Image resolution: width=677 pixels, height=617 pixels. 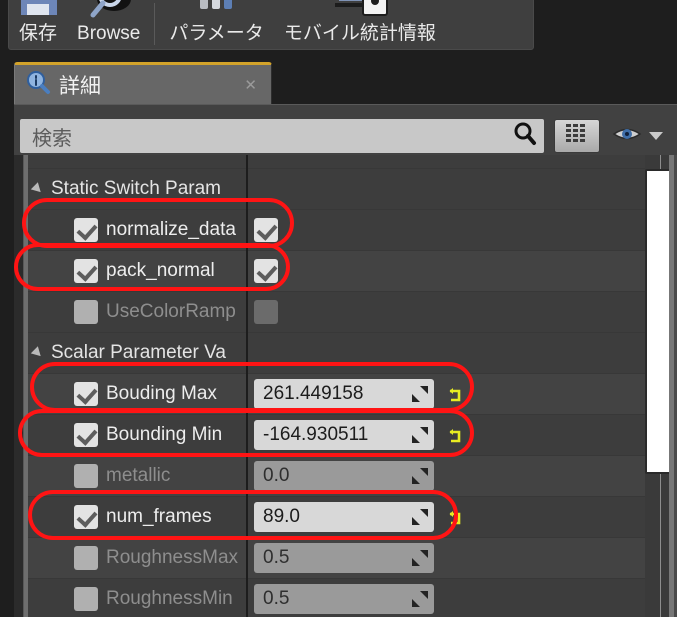 What do you see at coordinates (360, 13) in the screenshot?
I see `mobile-stats-icon` at bounding box center [360, 13].